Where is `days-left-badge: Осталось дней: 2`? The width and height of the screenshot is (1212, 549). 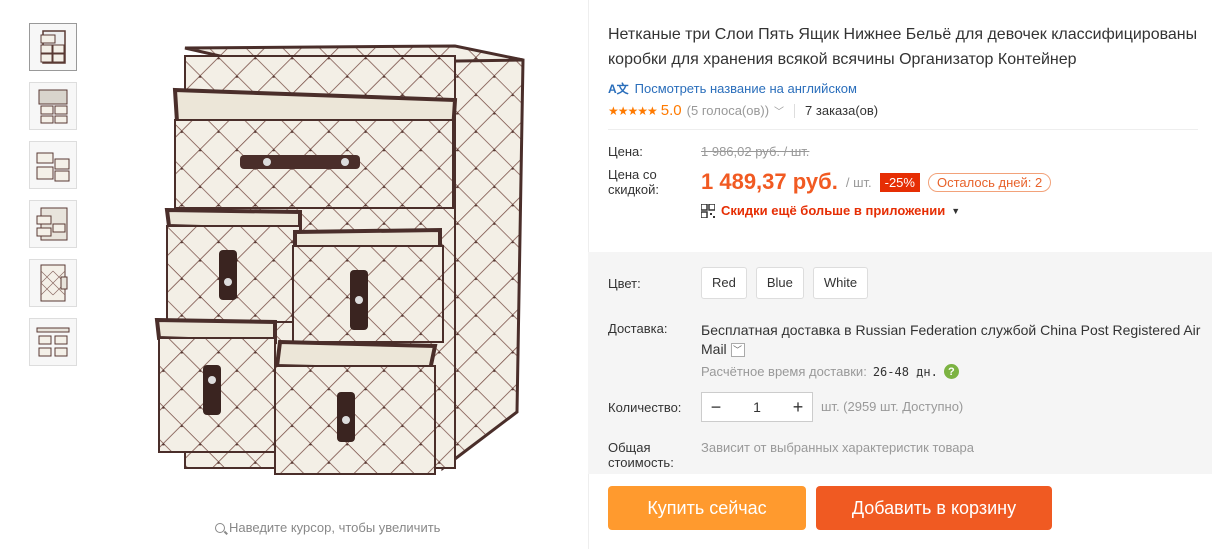
days-left-badge: Осталось дней: 2 is located at coordinates (989, 182).